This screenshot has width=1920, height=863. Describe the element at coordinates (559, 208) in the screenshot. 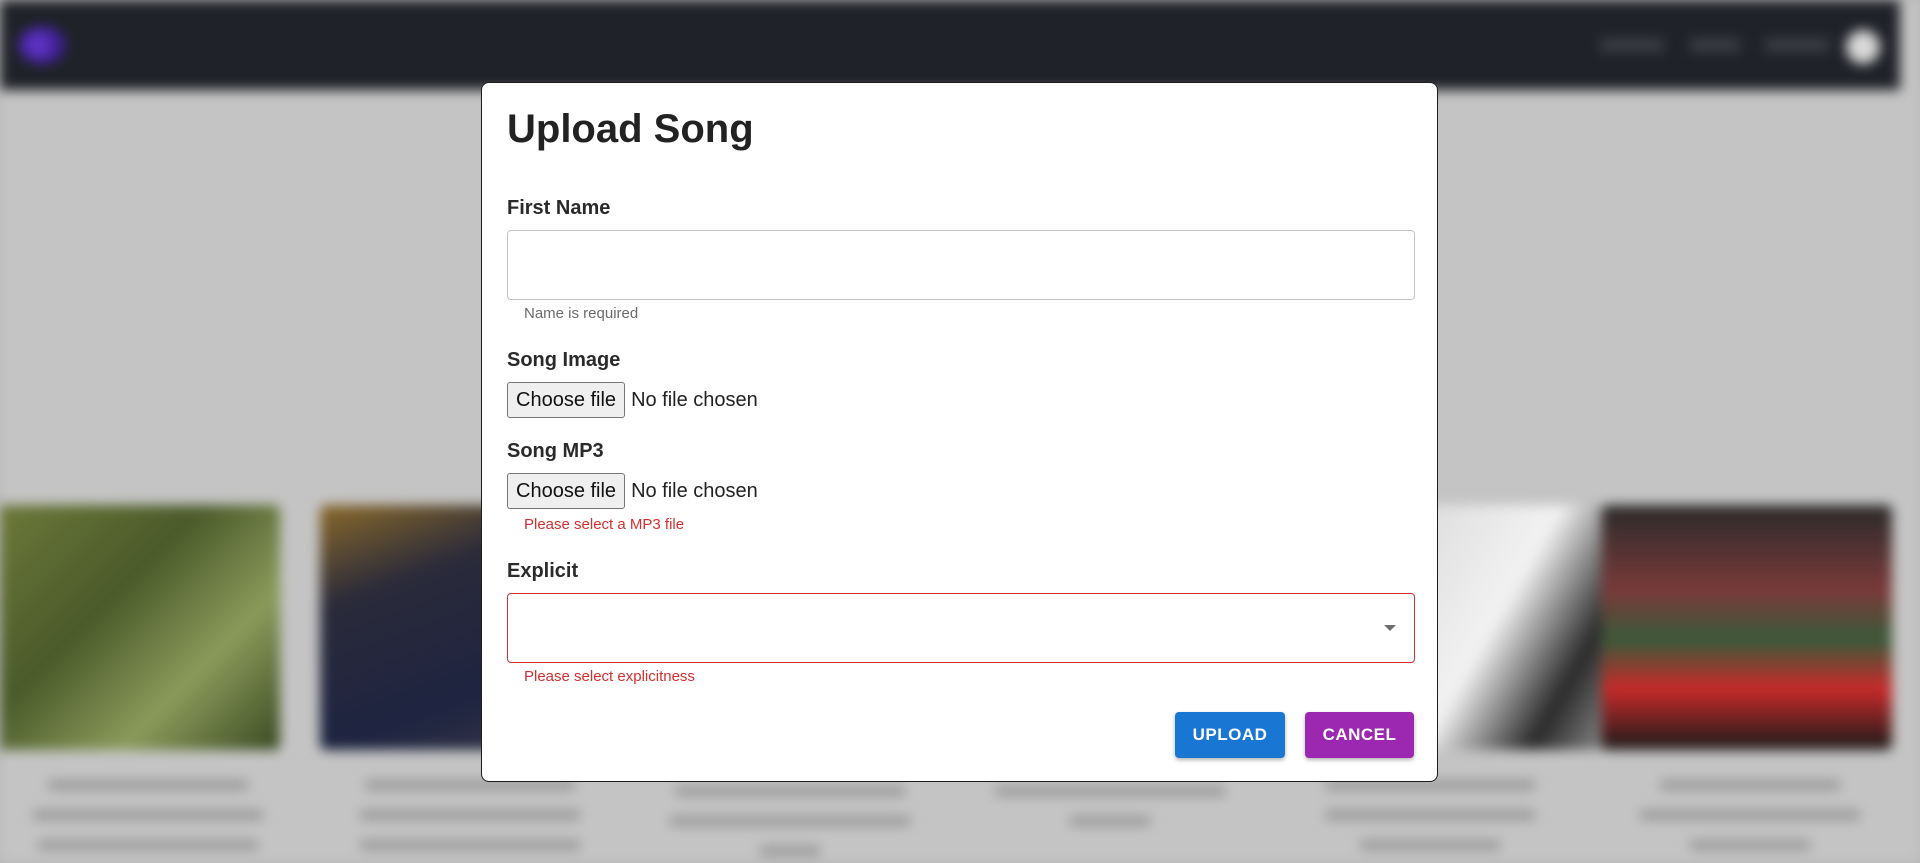

I see `first-name-label: First Name` at that location.